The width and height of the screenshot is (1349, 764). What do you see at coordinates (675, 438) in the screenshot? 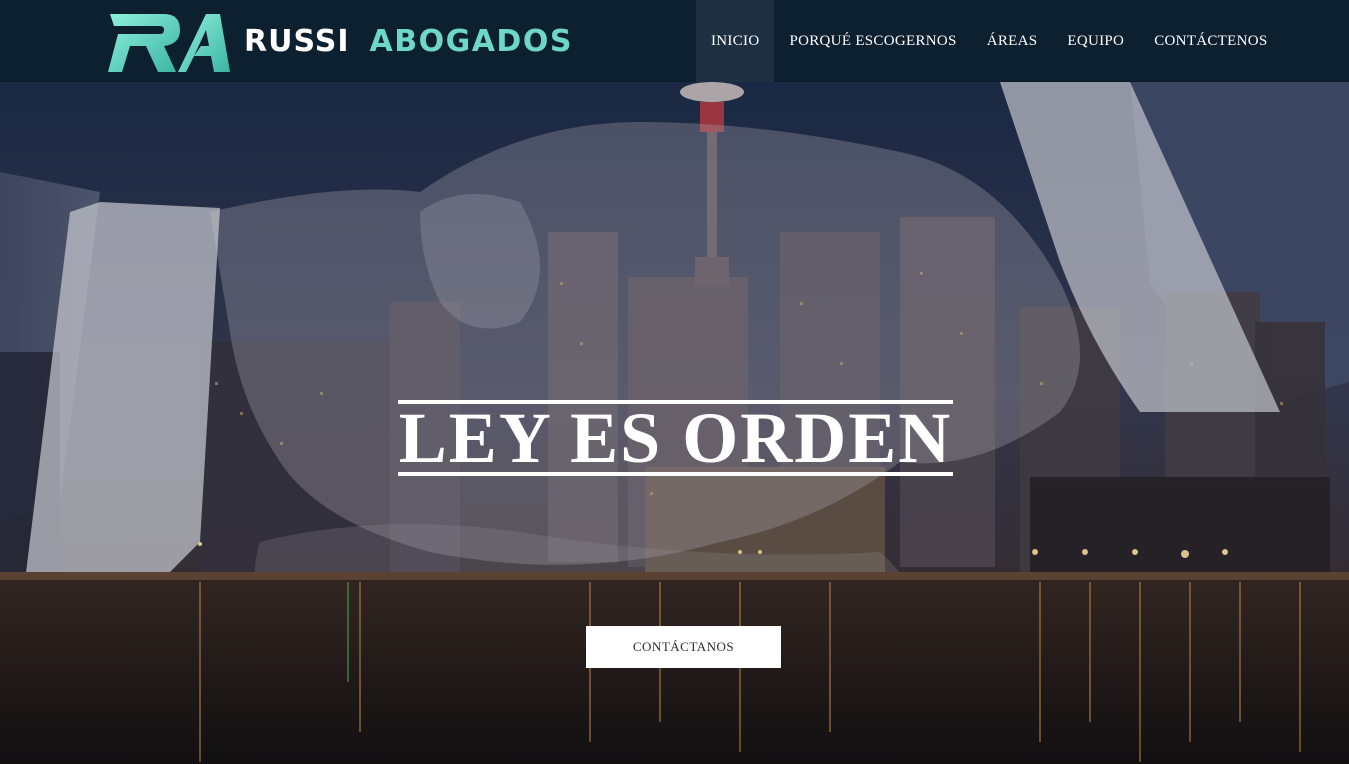
I see `hero-headline: LEY ES ORDEN` at bounding box center [675, 438].